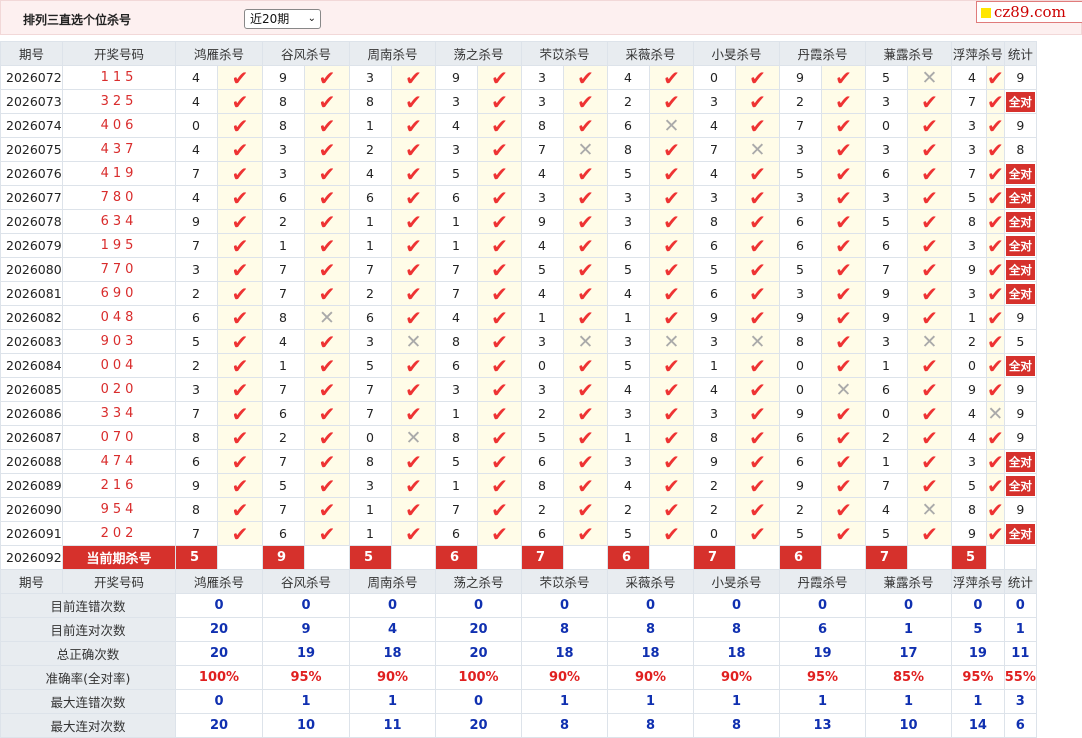 This screenshot has width=1082, height=738. What do you see at coordinates (219, 677) in the screenshot?
I see `summary-value: 100%` at bounding box center [219, 677].